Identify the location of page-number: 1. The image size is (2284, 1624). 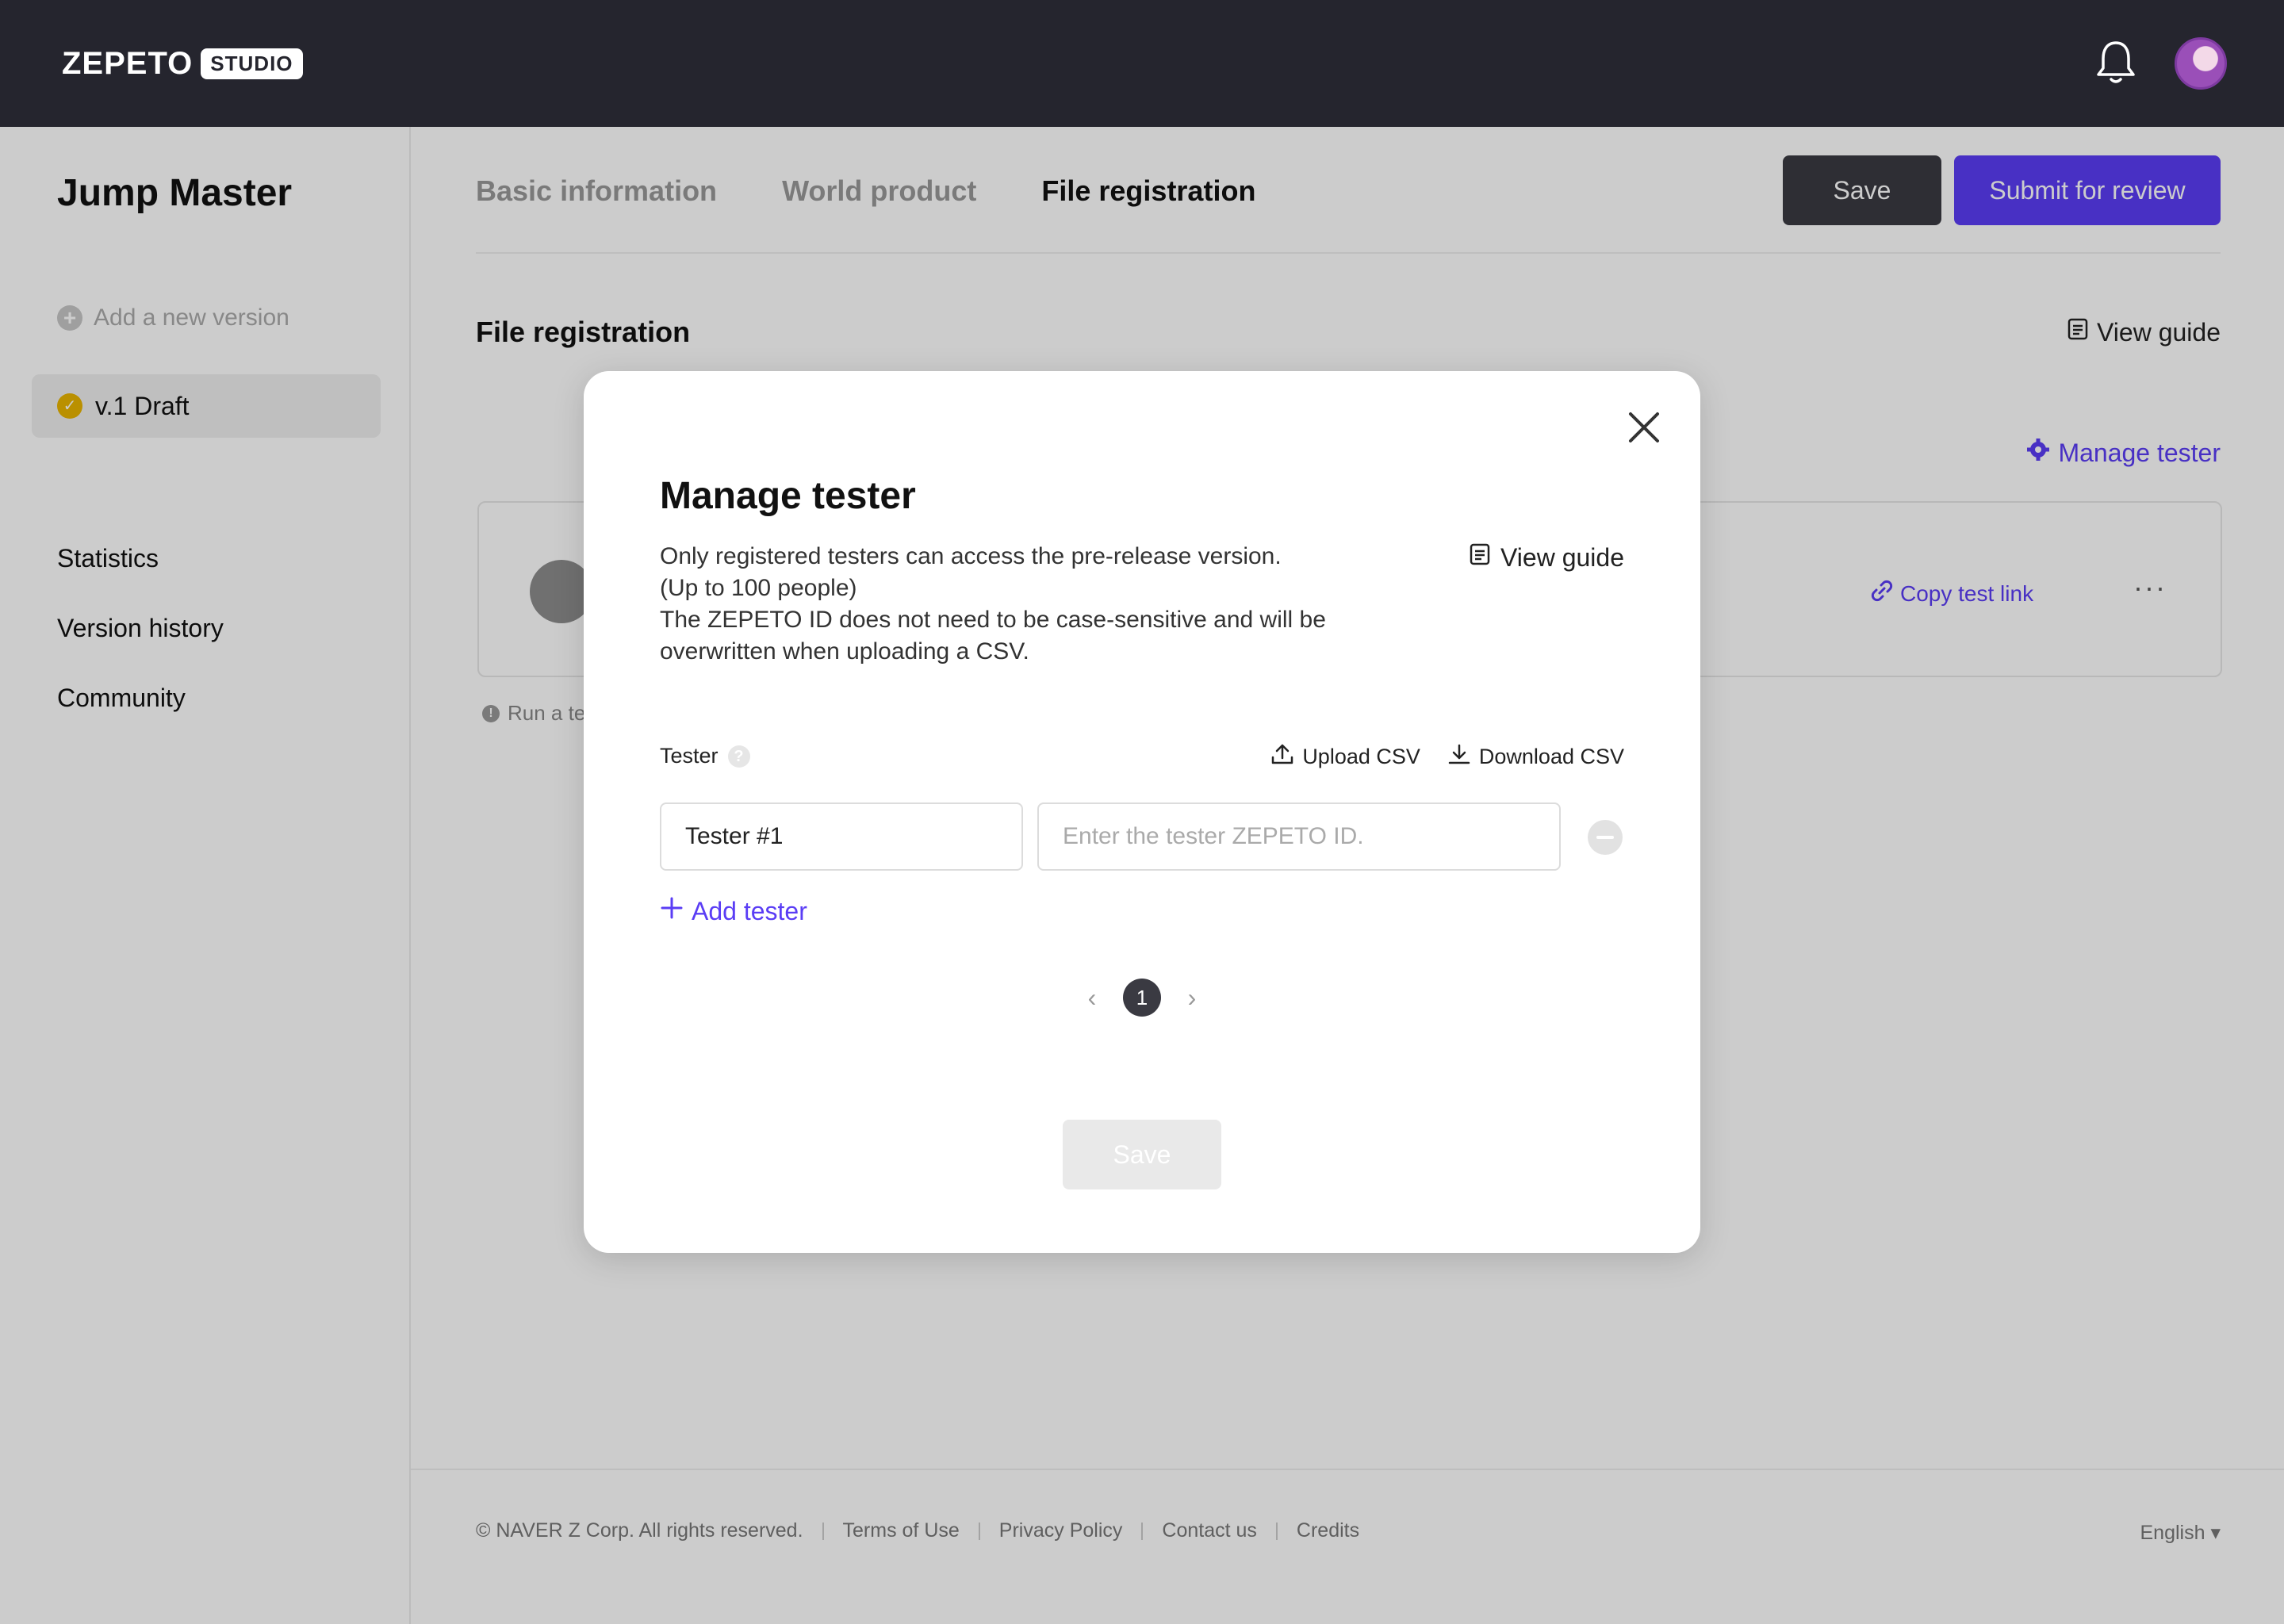
(1142, 998).